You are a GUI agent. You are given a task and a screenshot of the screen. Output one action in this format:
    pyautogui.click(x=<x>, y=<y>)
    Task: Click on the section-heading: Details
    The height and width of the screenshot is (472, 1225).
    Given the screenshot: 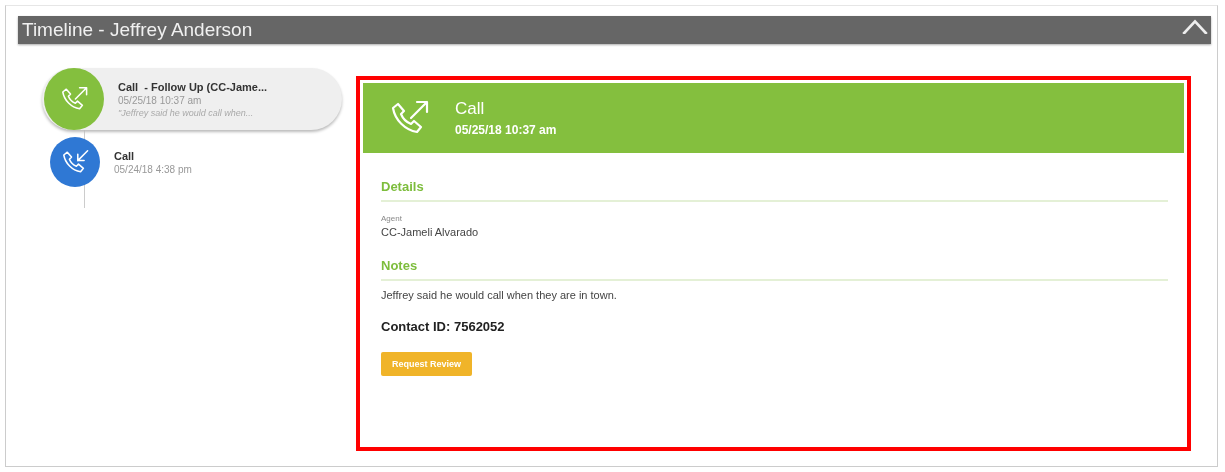 What is the action you would take?
    pyautogui.click(x=774, y=190)
    